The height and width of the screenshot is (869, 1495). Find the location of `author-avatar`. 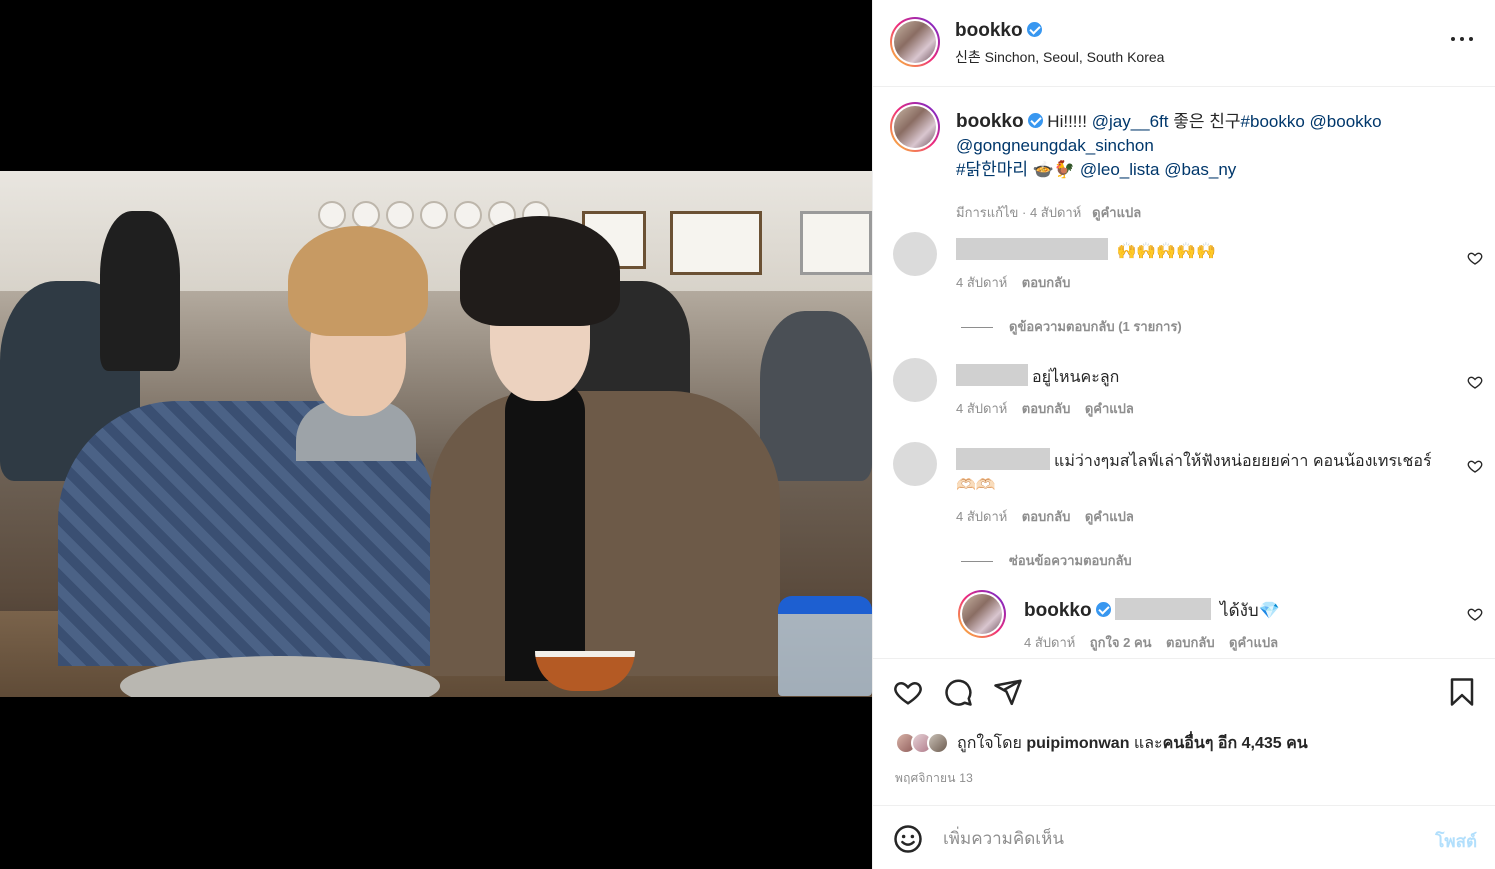

author-avatar is located at coordinates (915, 42).